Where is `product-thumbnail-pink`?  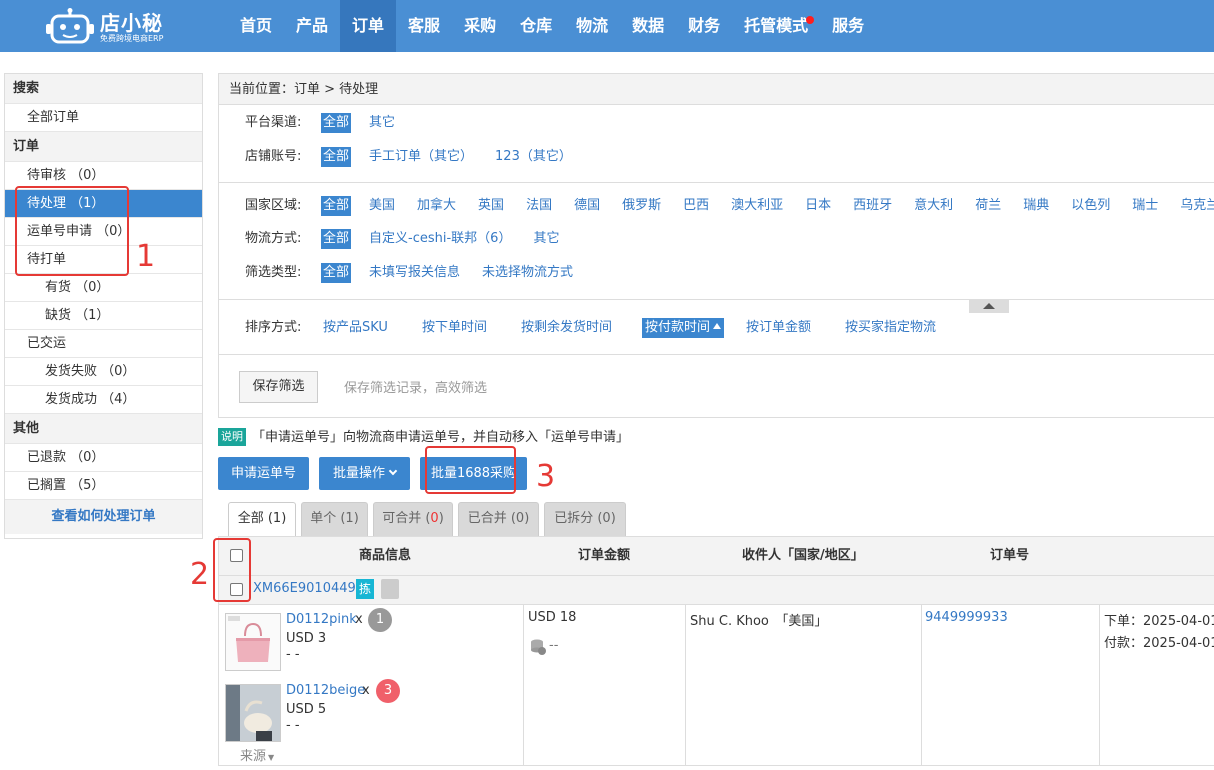
product-thumbnail-pink is located at coordinates (253, 642).